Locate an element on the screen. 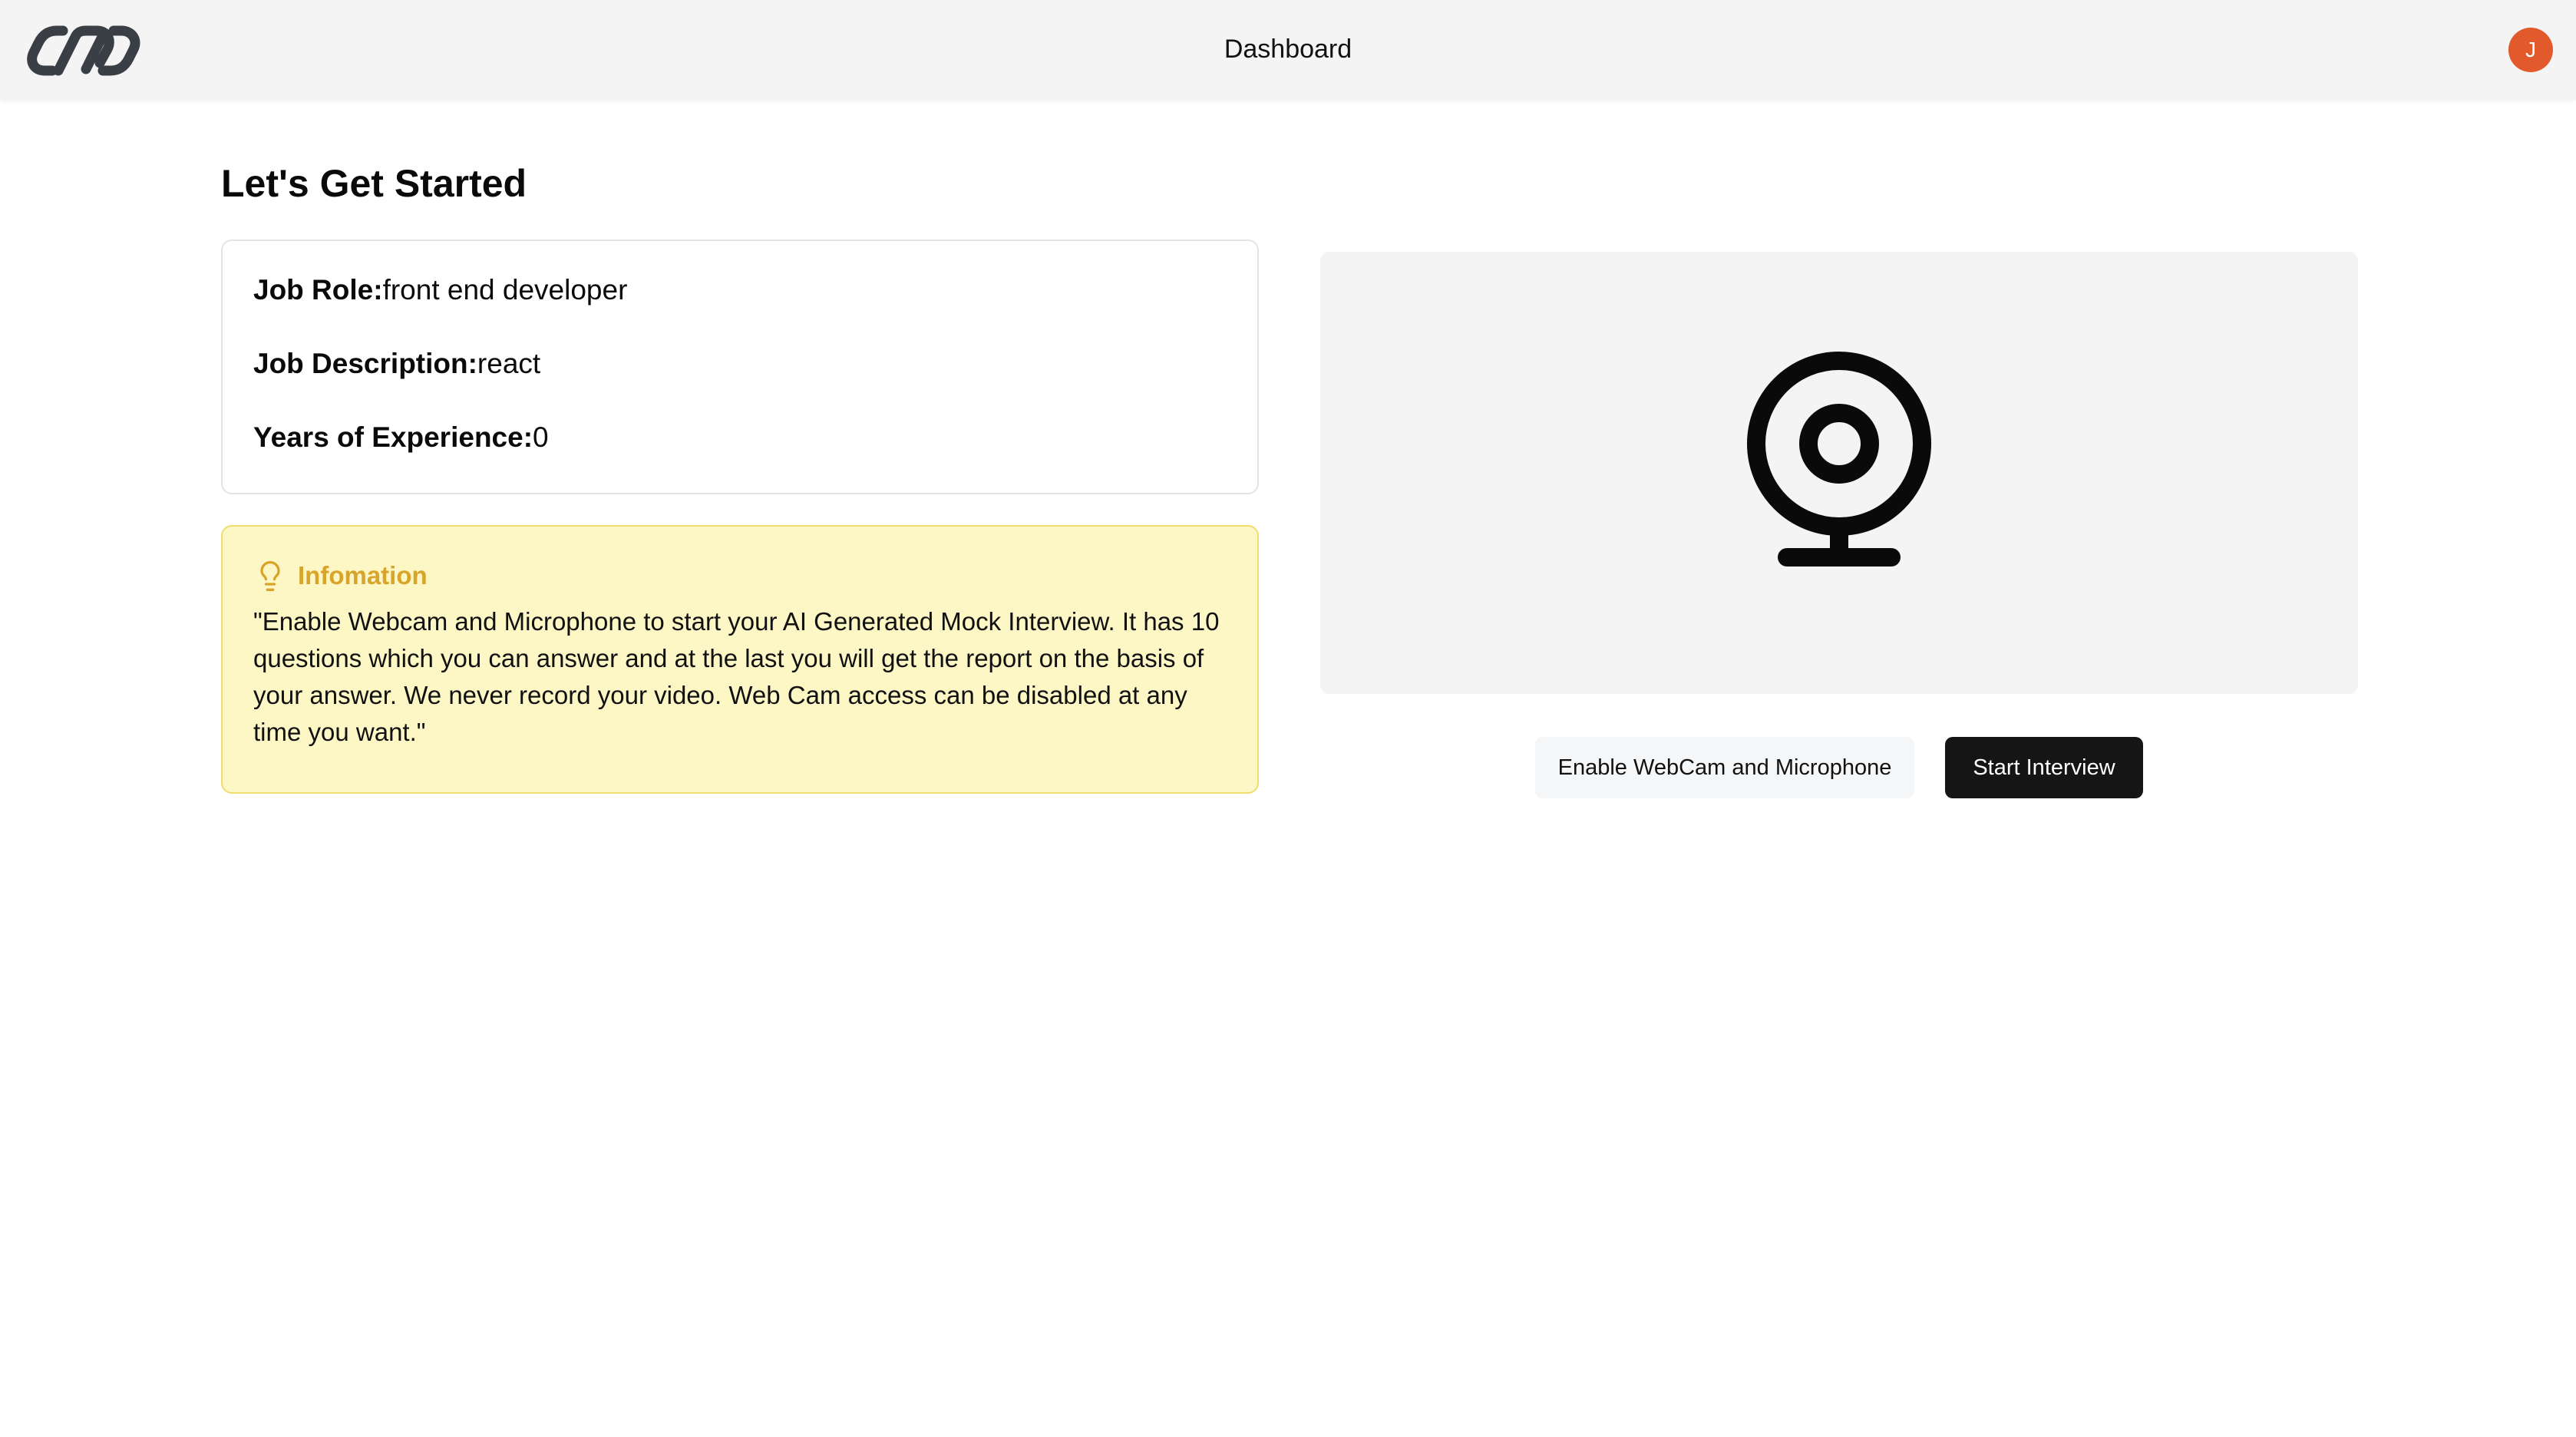 This screenshot has height=1437, width=2576. top-navbar: Dashboard J is located at coordinates (1288, 50).